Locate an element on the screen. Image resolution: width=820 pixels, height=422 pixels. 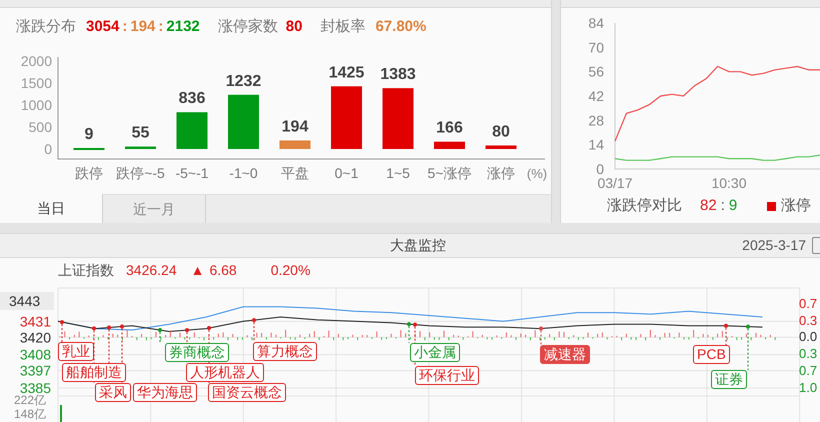
chart-annotation-tag: 船舶制造 is located at coordinates (94, 372).